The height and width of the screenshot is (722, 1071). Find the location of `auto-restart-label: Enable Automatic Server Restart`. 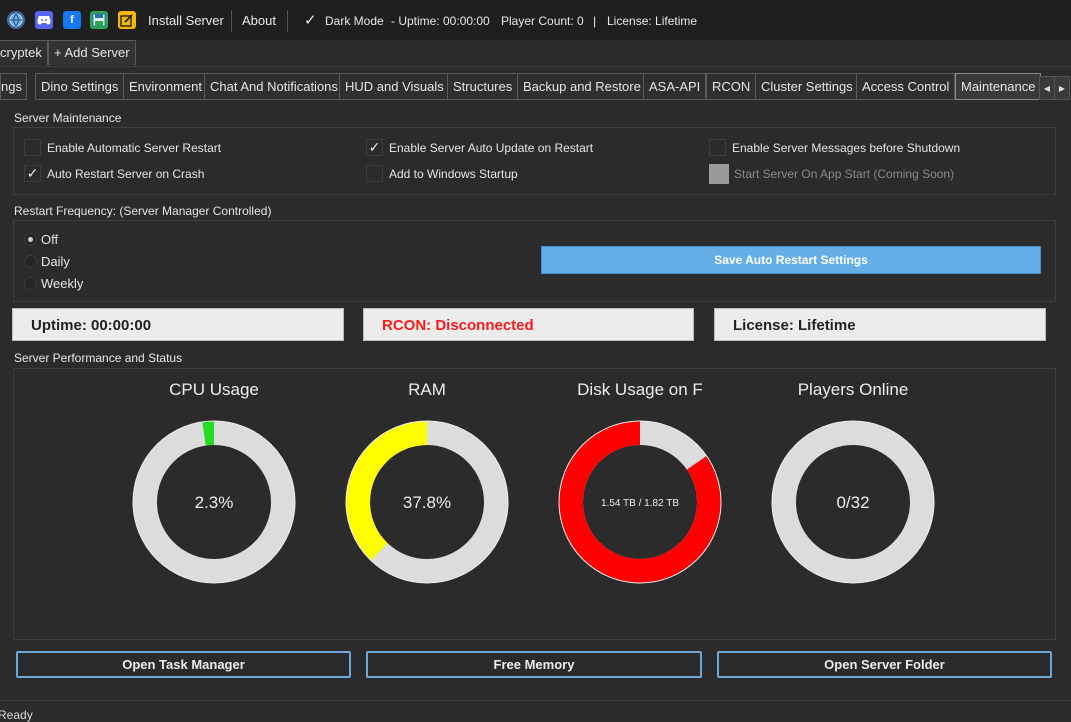

auto-restart-label: Enable Automatic Server Restart is located at coordinates (134, 148).